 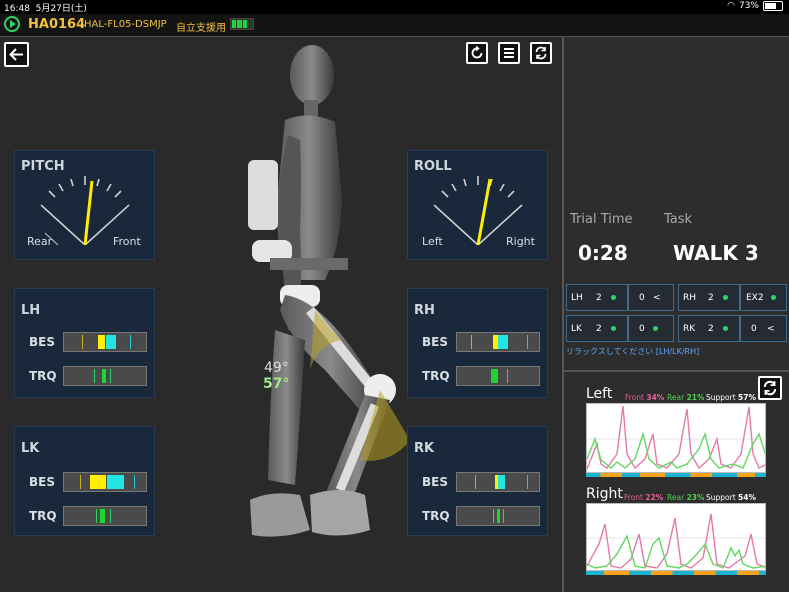 I want to click on setting-cell-rh-value: EX2, so click(x=763, y=297).